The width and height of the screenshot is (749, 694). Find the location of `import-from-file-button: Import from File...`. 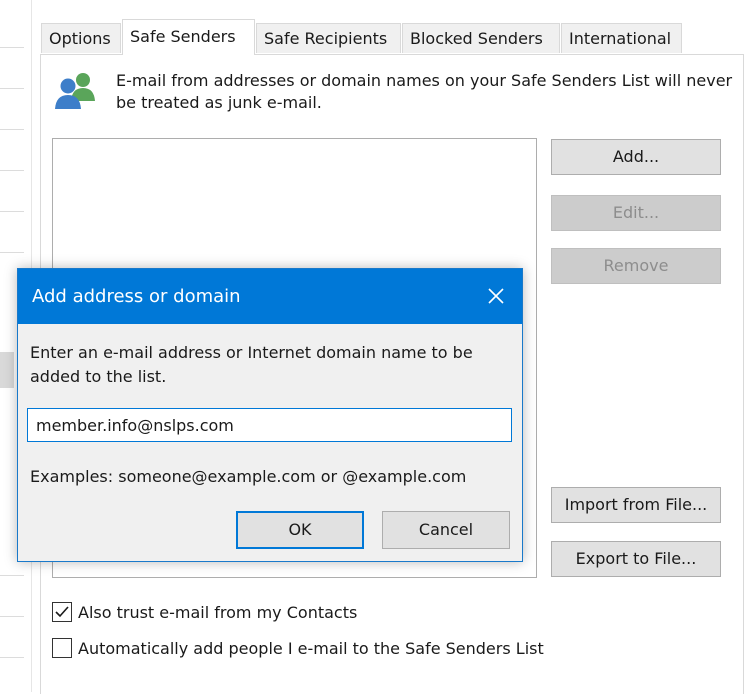

import-from-file-button: Import from File... is located at coordinates (636, 505).